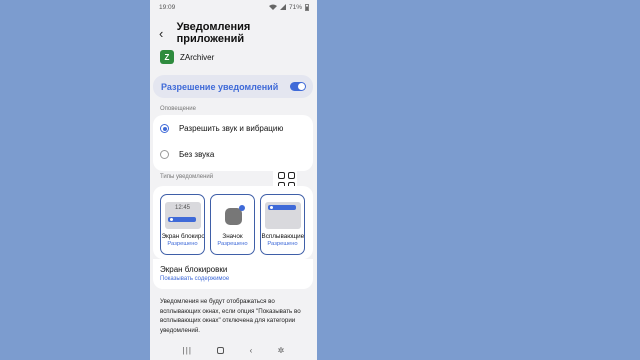 The height and width of the screenshot is (360, 640). Describe the element at coordinates (197, 154) in the screenshot. I see `alert-option-label: Без звука` at that location.